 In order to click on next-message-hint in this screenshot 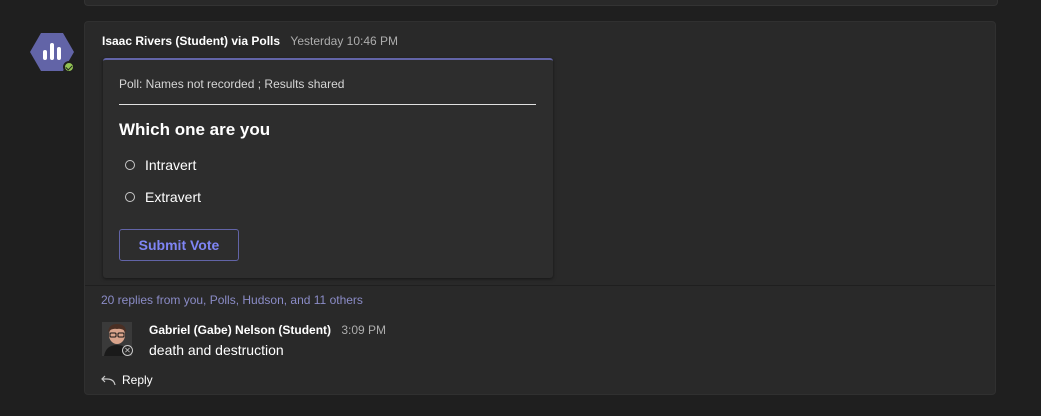, I will do `click(542, 413)`.